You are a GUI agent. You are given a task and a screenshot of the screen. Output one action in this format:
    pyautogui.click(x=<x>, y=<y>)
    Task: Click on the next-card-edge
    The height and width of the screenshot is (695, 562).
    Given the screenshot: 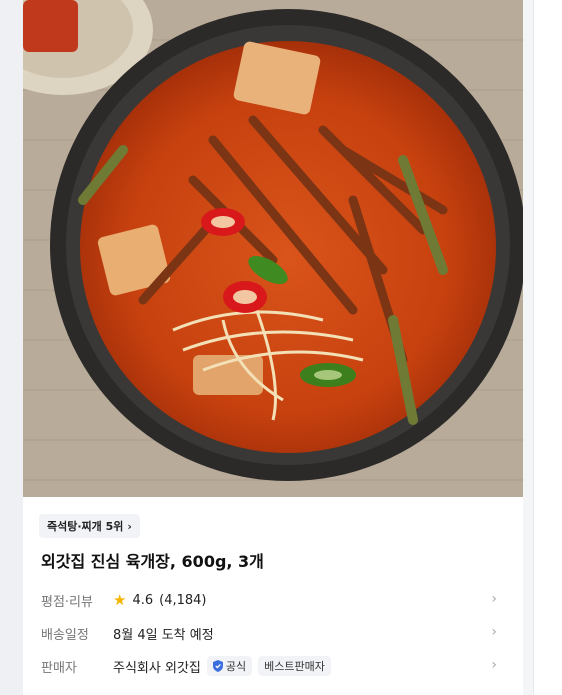 What is the action you would take?
    pyautogui.click(x=547, y=347)
    